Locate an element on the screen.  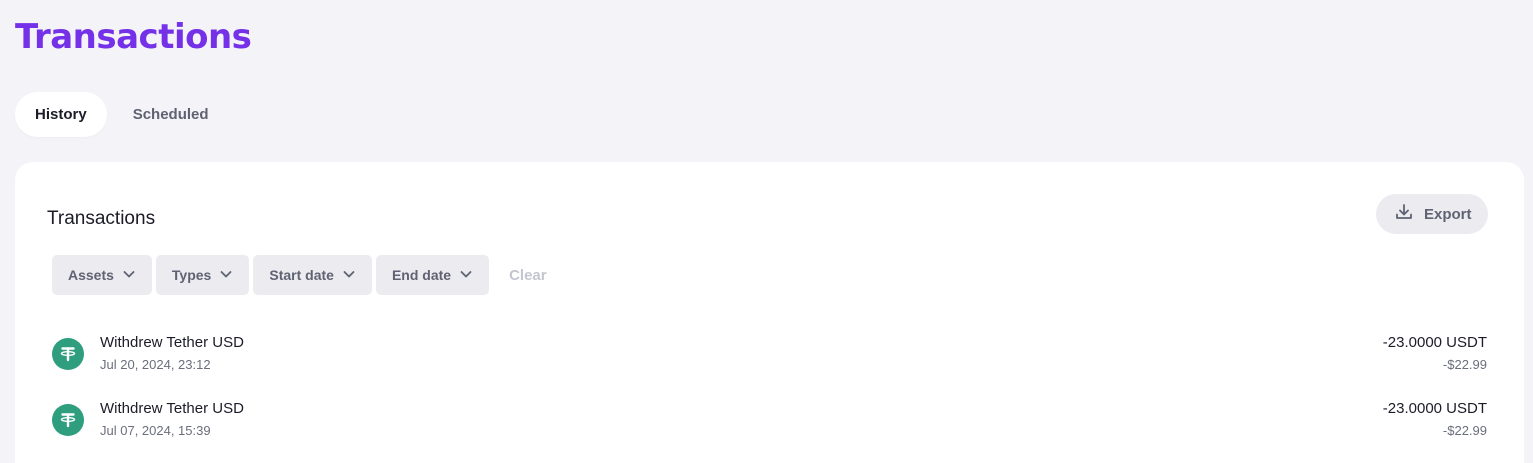
tab-scheduled: Scheduled is located at coordinates (171, 114).